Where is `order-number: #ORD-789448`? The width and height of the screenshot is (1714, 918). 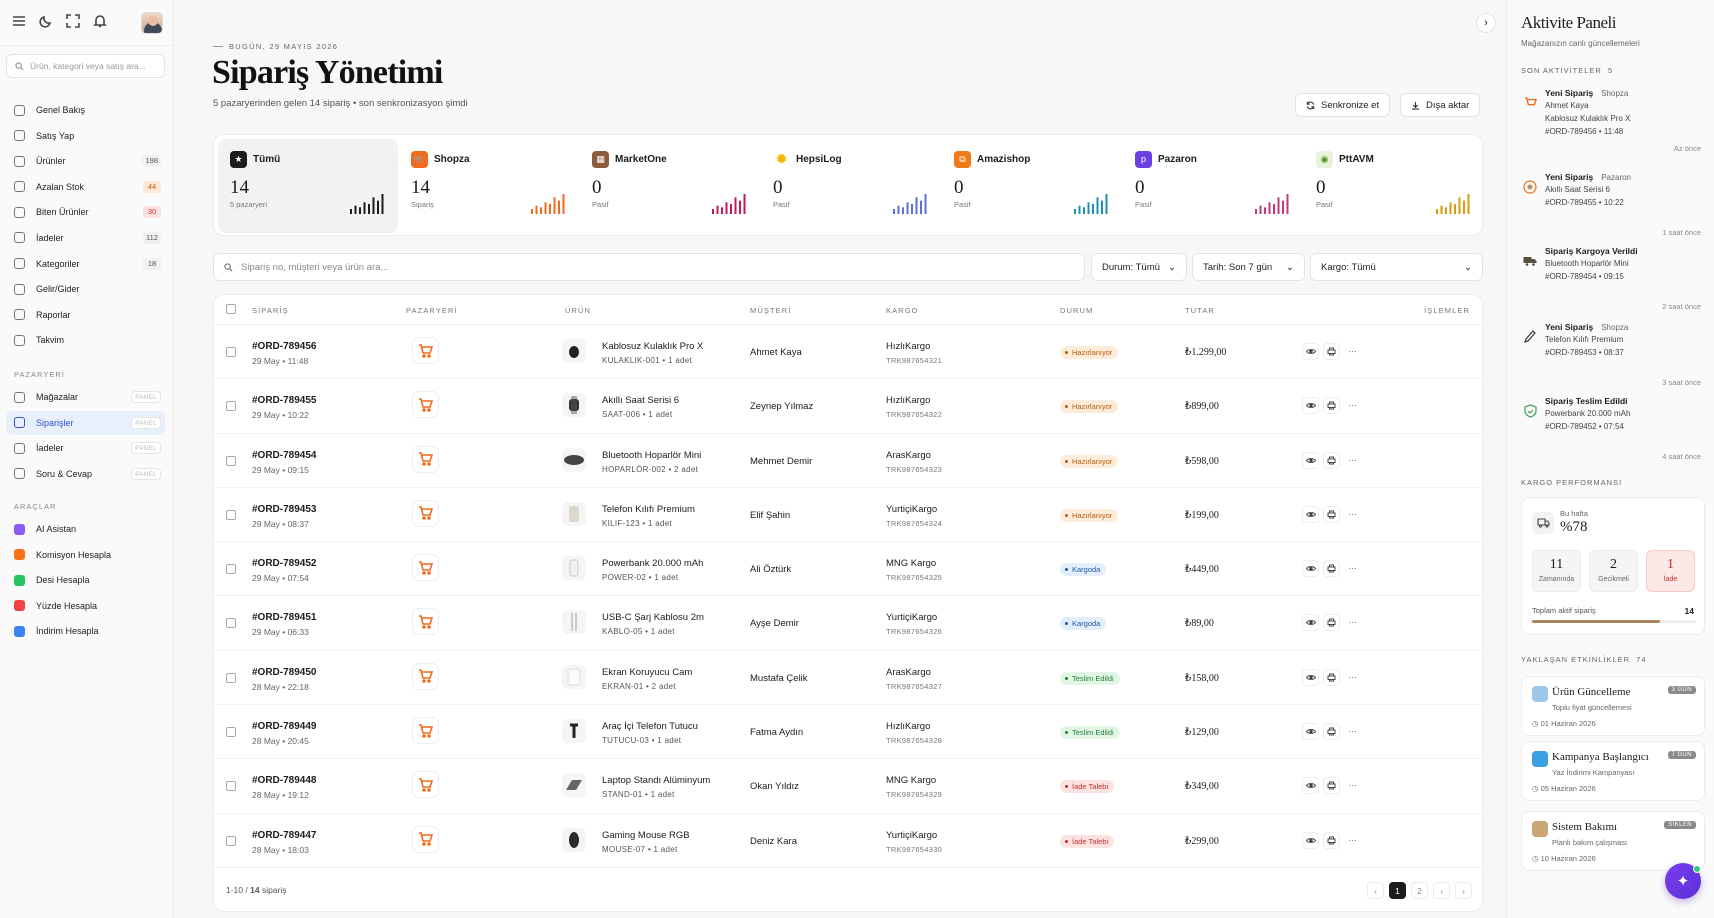
order-number: #ORD-789448 is located at coordinates (284, 780).